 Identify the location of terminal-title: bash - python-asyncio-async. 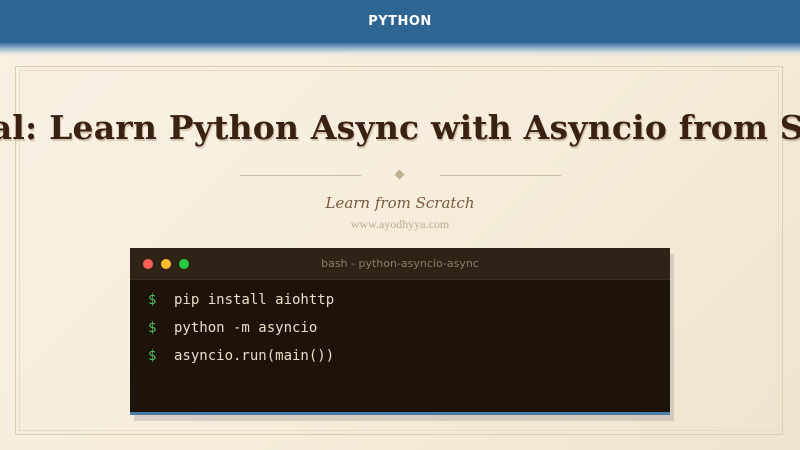
(400, 263).